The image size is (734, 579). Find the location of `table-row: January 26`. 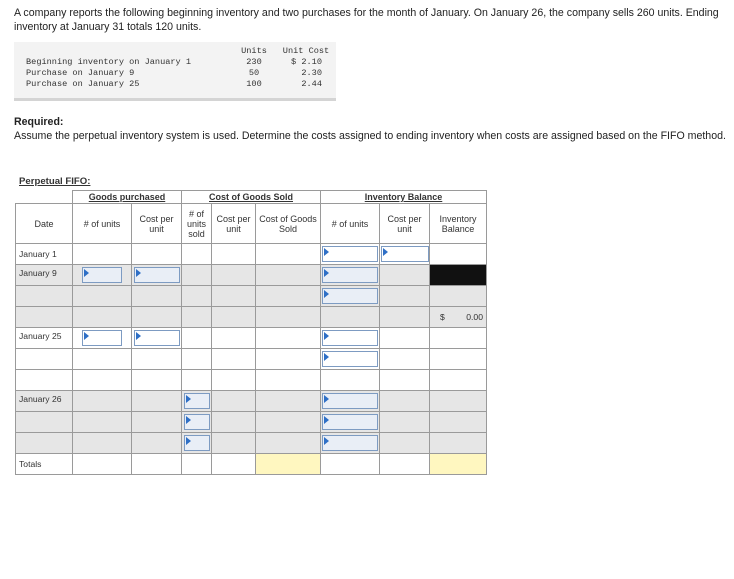

table-row: January 26 is located at coordinates (251, 401).